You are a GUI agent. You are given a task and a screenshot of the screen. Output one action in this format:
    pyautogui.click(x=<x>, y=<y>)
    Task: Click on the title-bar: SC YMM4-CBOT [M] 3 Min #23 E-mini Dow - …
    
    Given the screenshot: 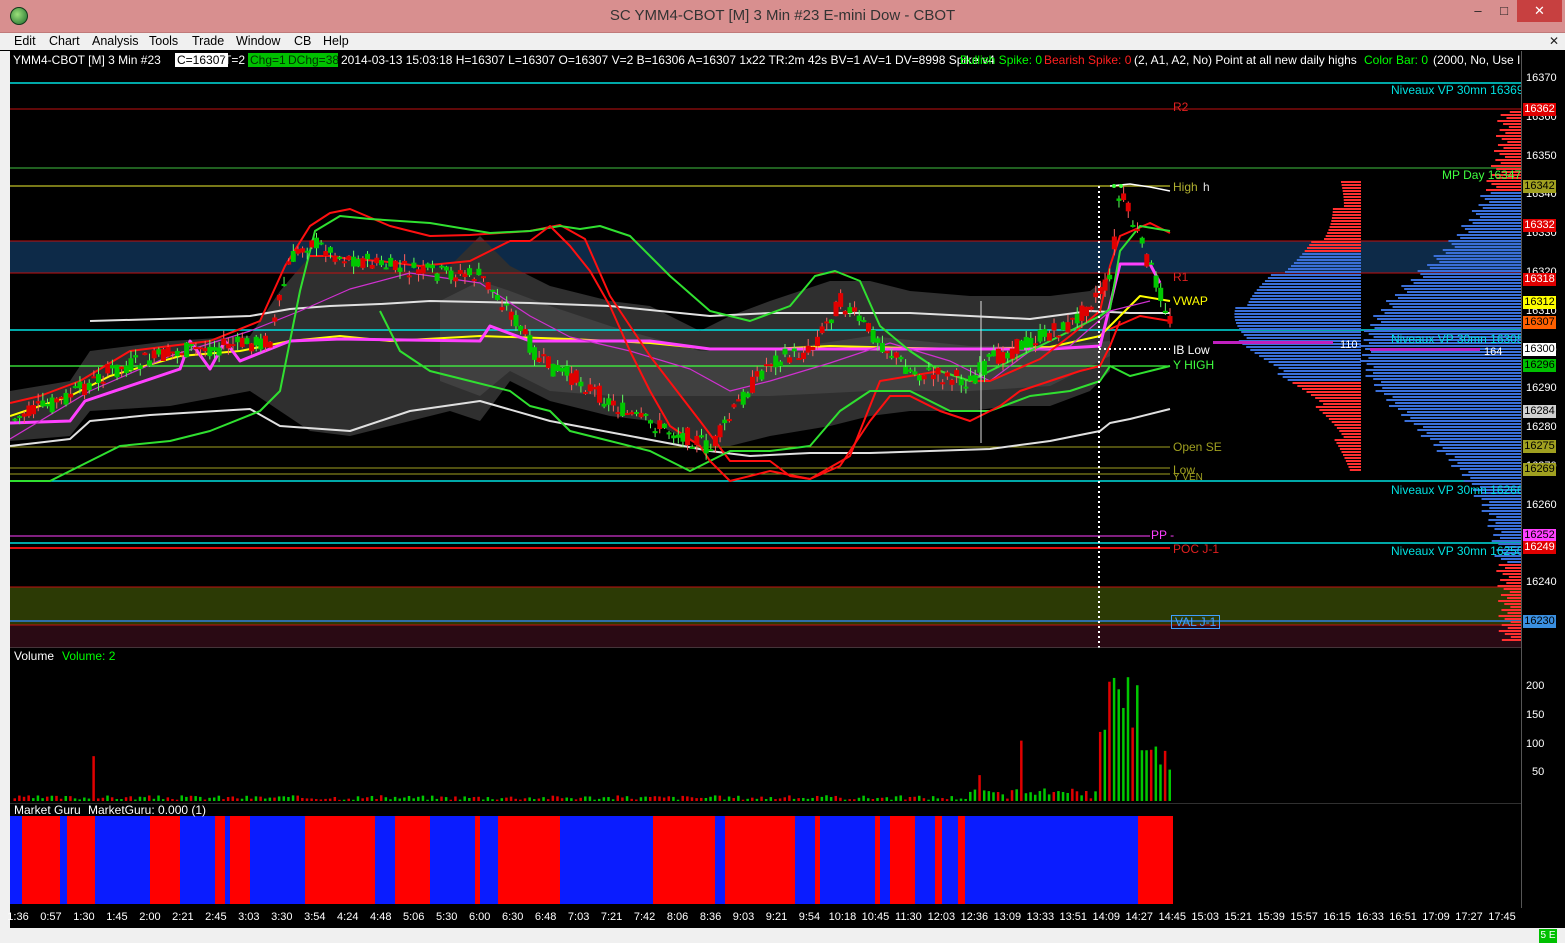 What is the action you would take?
    pyautogui.click(x=782, y=16)
    